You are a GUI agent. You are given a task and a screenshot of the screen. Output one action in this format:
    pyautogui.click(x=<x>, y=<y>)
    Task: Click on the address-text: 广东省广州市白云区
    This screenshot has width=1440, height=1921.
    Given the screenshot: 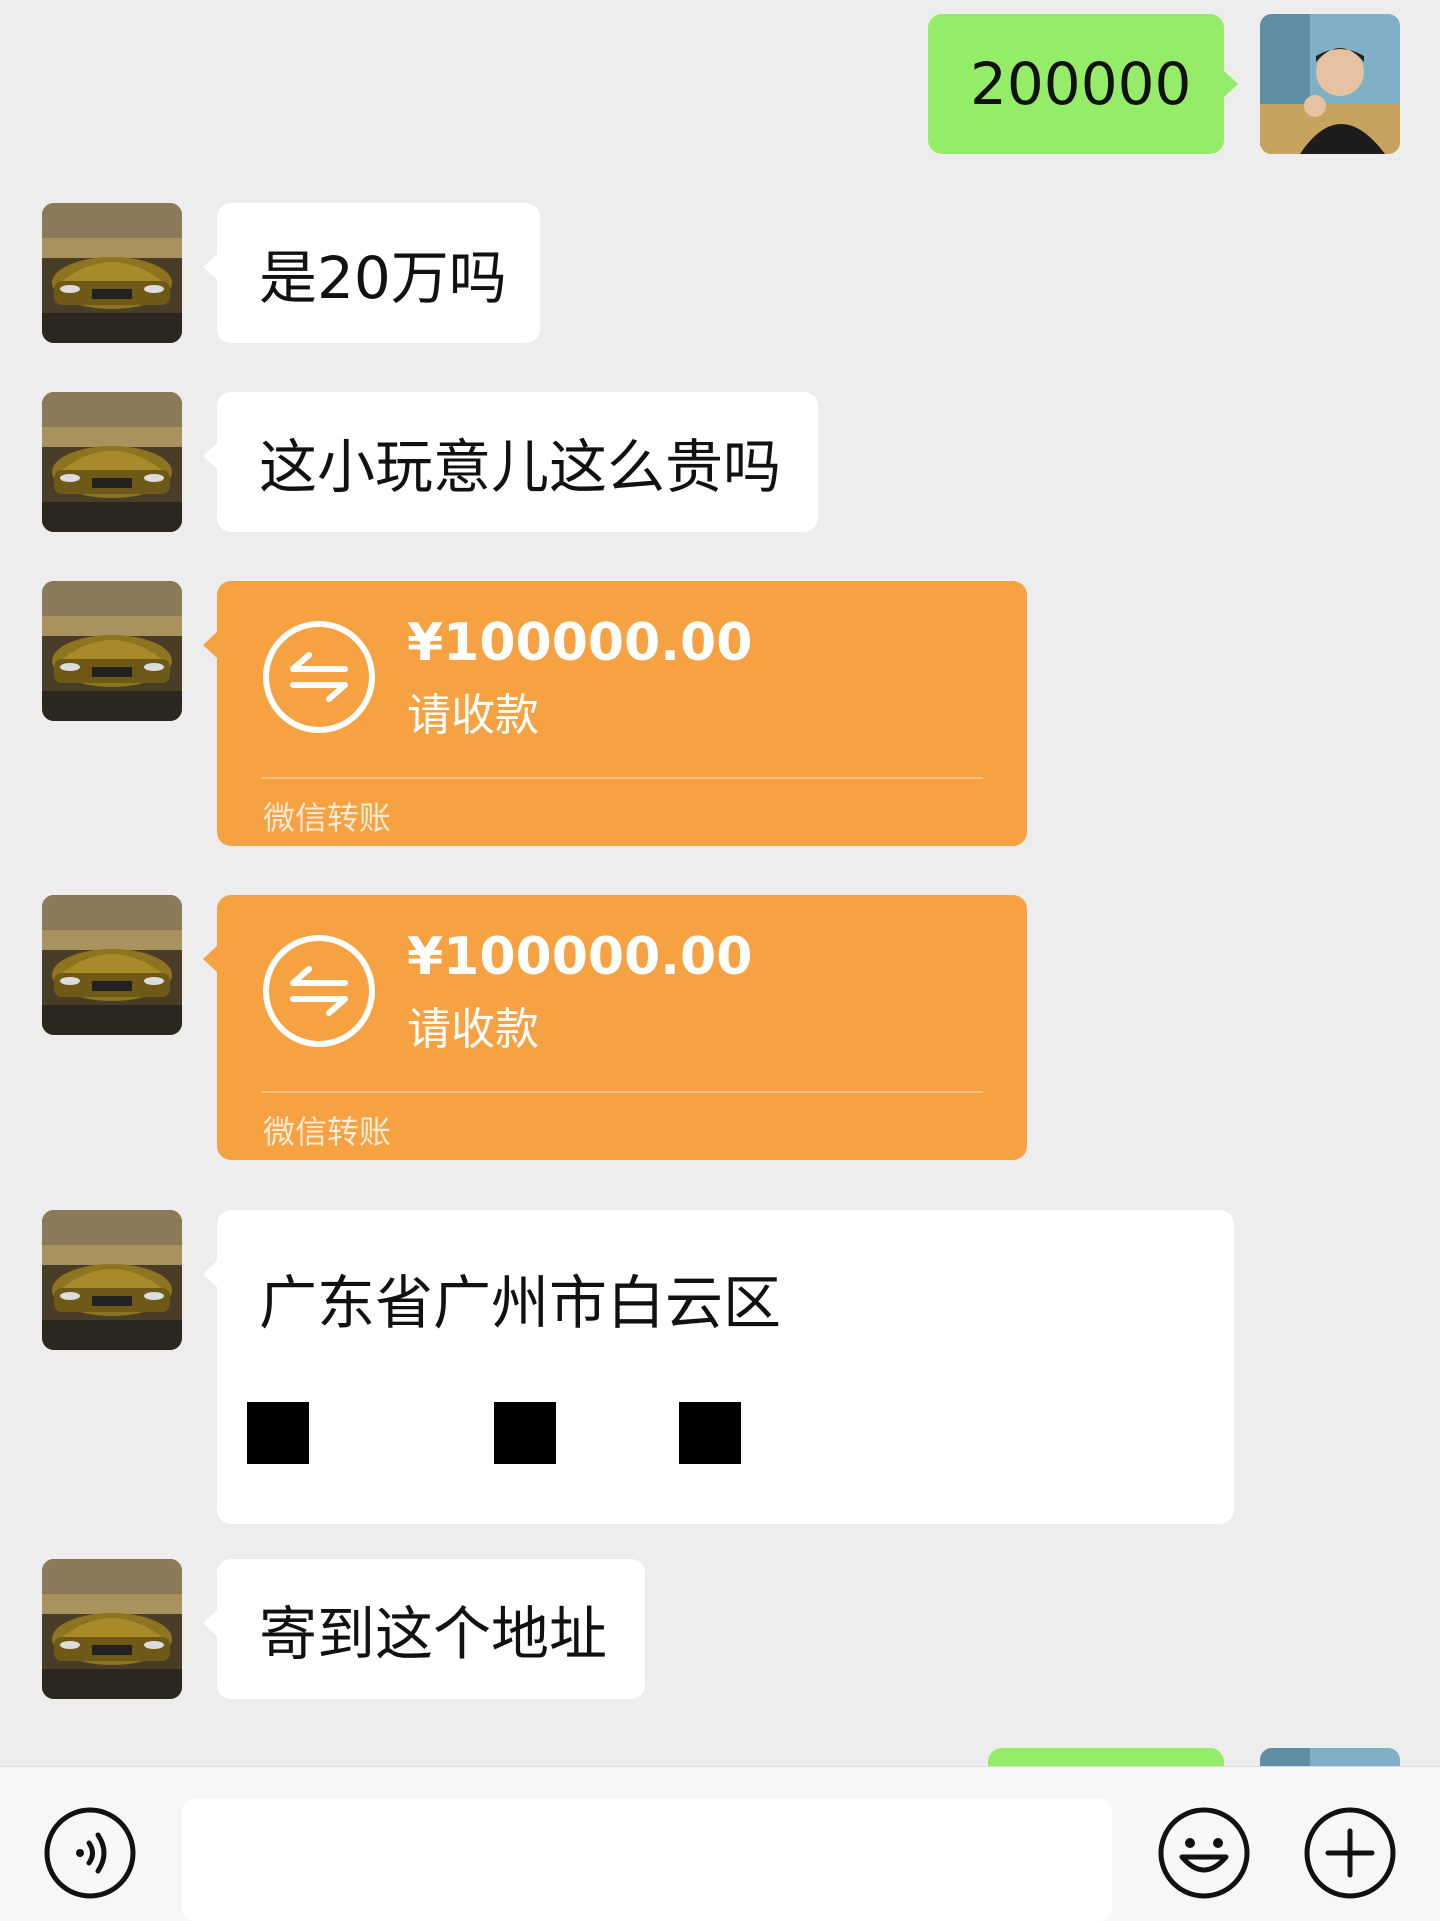 What is the action you would take?
    pyautogui.click(x=520, y=1303)
    